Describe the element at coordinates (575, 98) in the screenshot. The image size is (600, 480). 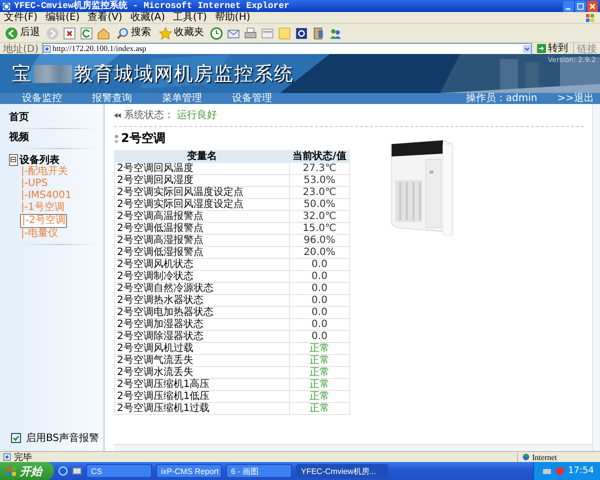
I see `logout-link: >>退出` at that location.